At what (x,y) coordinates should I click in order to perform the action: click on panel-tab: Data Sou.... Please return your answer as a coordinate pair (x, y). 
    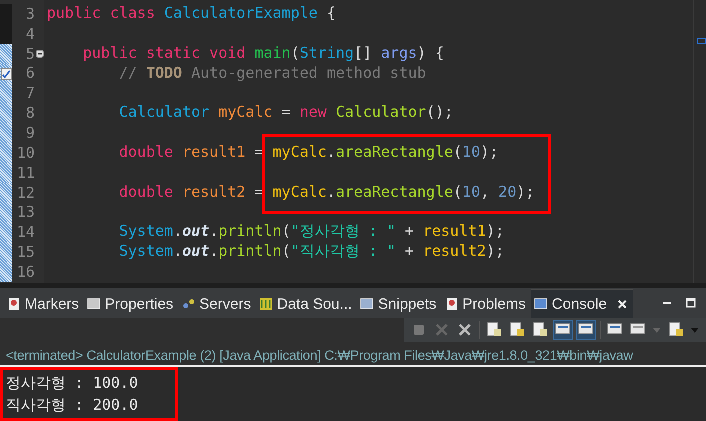
    Looking at the image, I should click on (307, 304).